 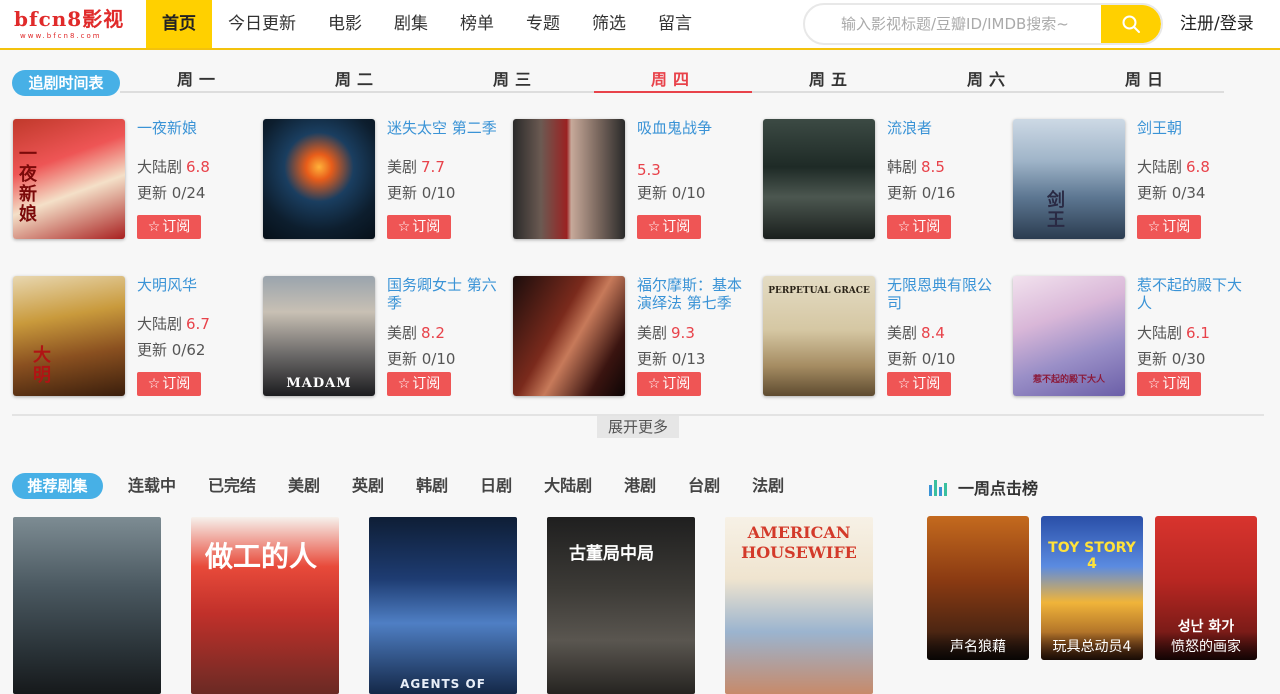 I want to click on tab-jp-drama: 日剧, so click(x=496, y=486).